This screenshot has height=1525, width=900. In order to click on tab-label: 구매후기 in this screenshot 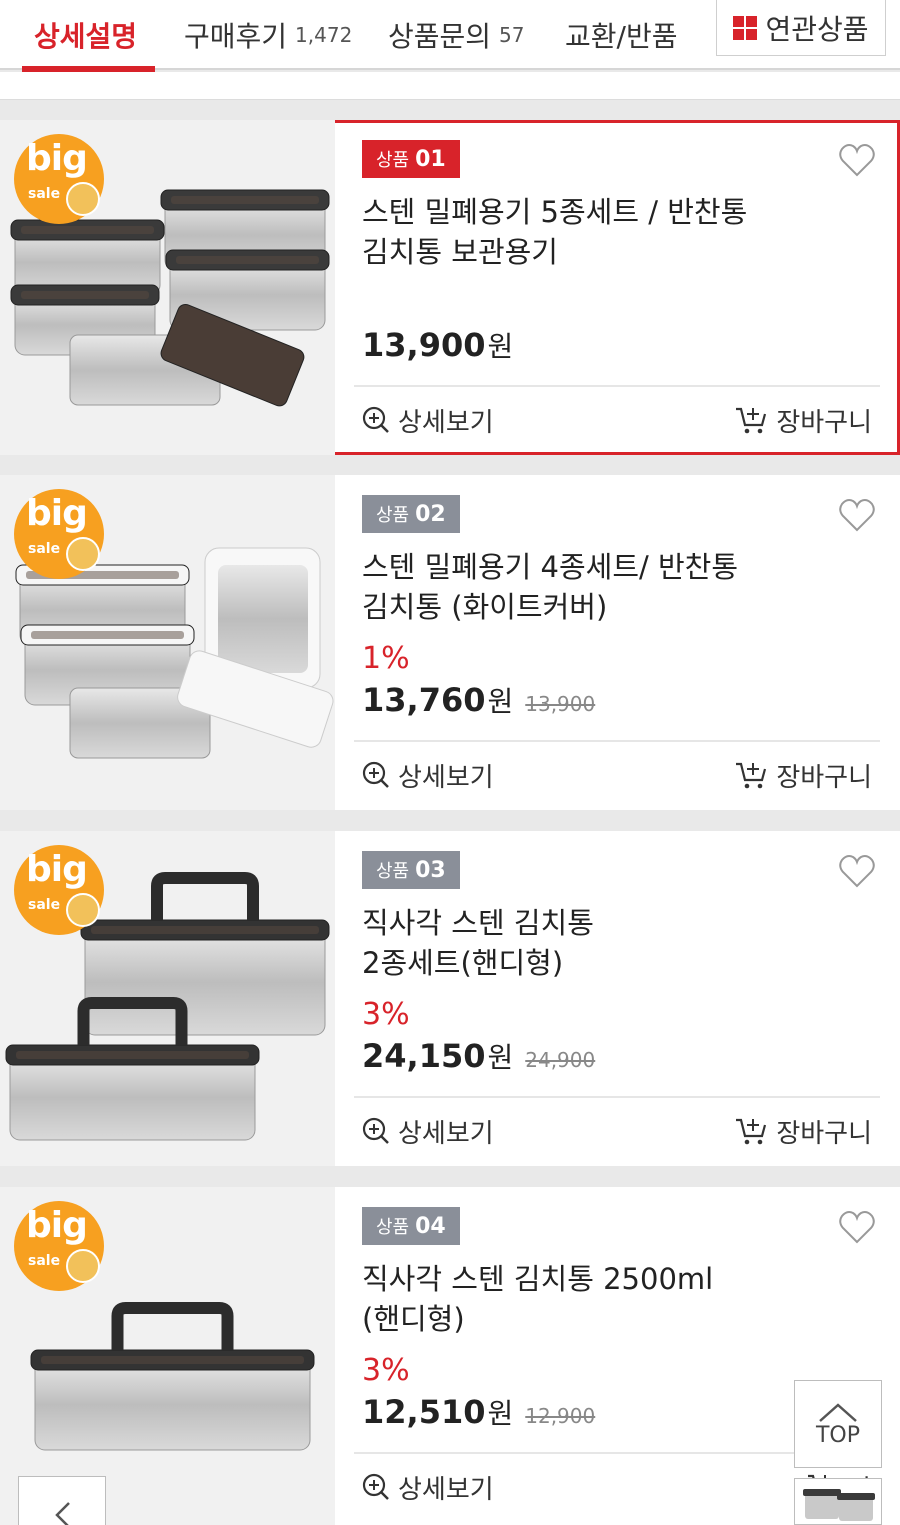, I will do `click(236, 36)`.